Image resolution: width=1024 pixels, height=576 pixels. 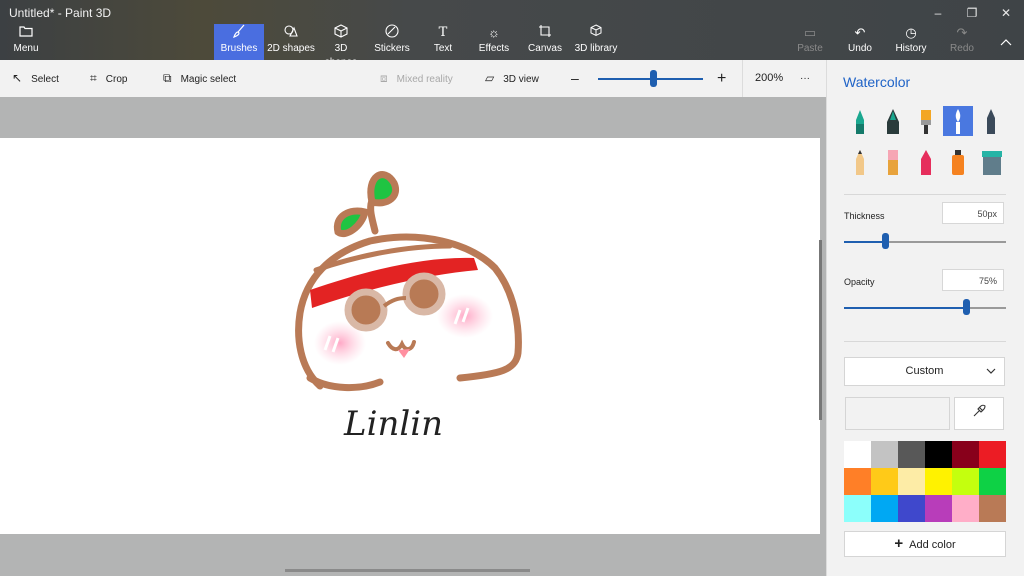 I want to click on divider, so click(x=742, y=78).